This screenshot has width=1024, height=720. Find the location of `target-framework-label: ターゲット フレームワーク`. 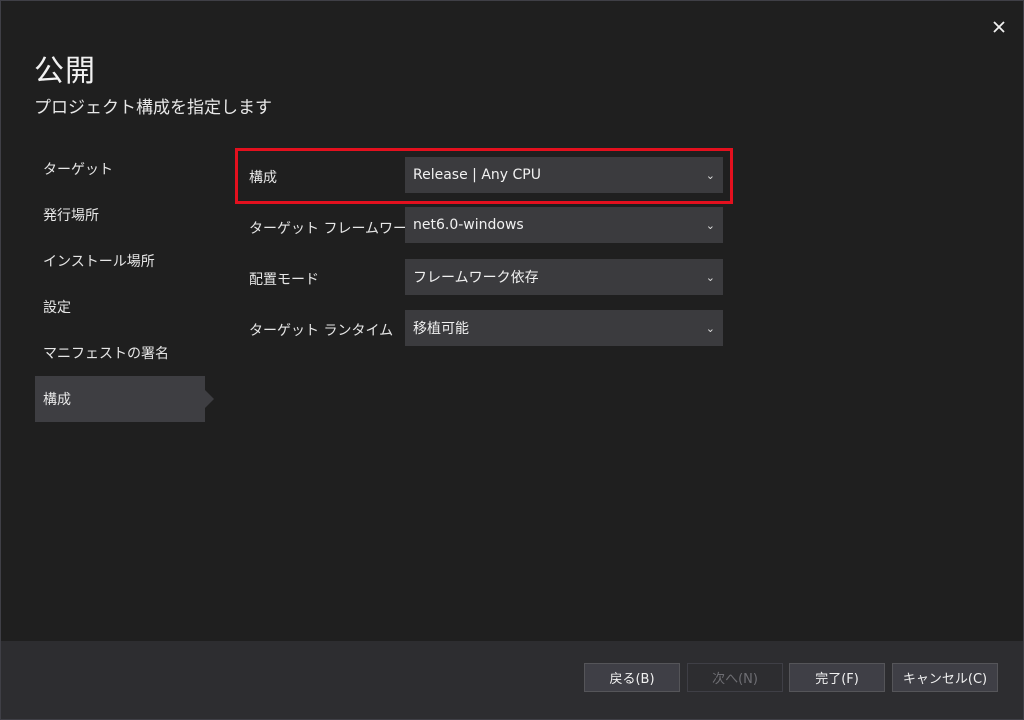

target-framework-label: ターゲット フレームワーク is located at coordinates (335, 229).